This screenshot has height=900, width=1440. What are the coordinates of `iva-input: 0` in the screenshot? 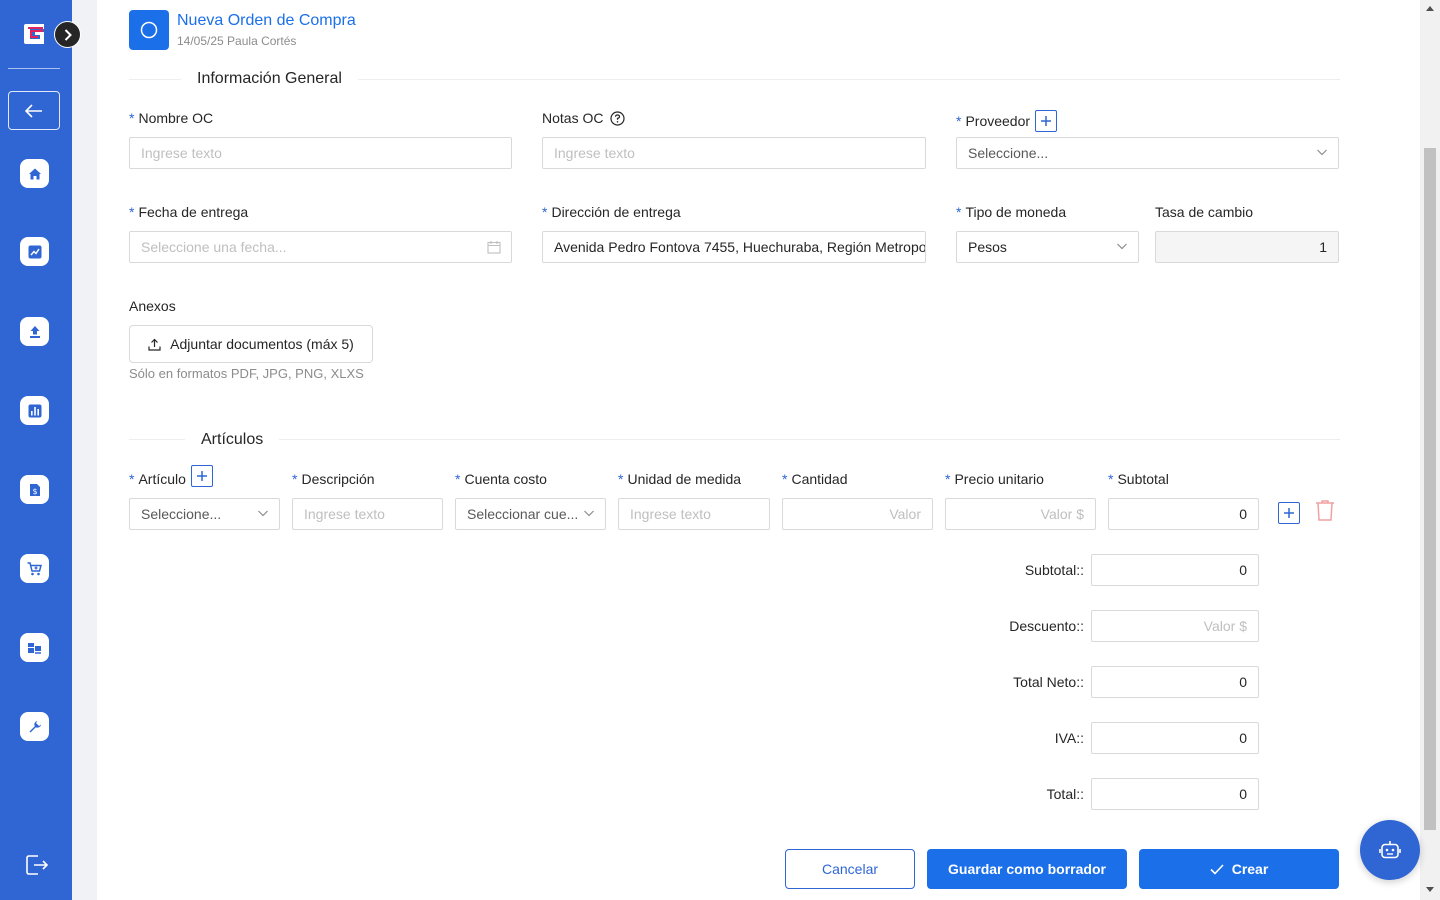 It's located at (1175, 738).